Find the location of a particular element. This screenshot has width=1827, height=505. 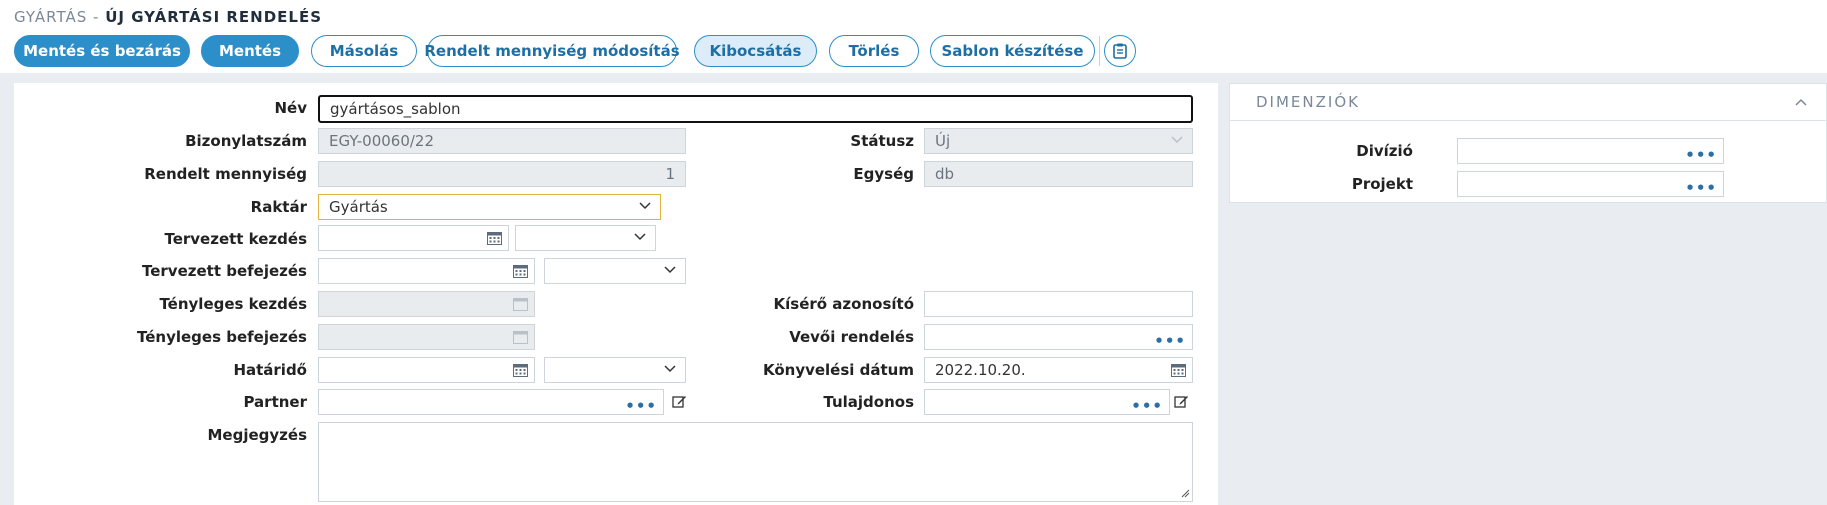

delete-button: Törlés is located at coordinates (874, 51).